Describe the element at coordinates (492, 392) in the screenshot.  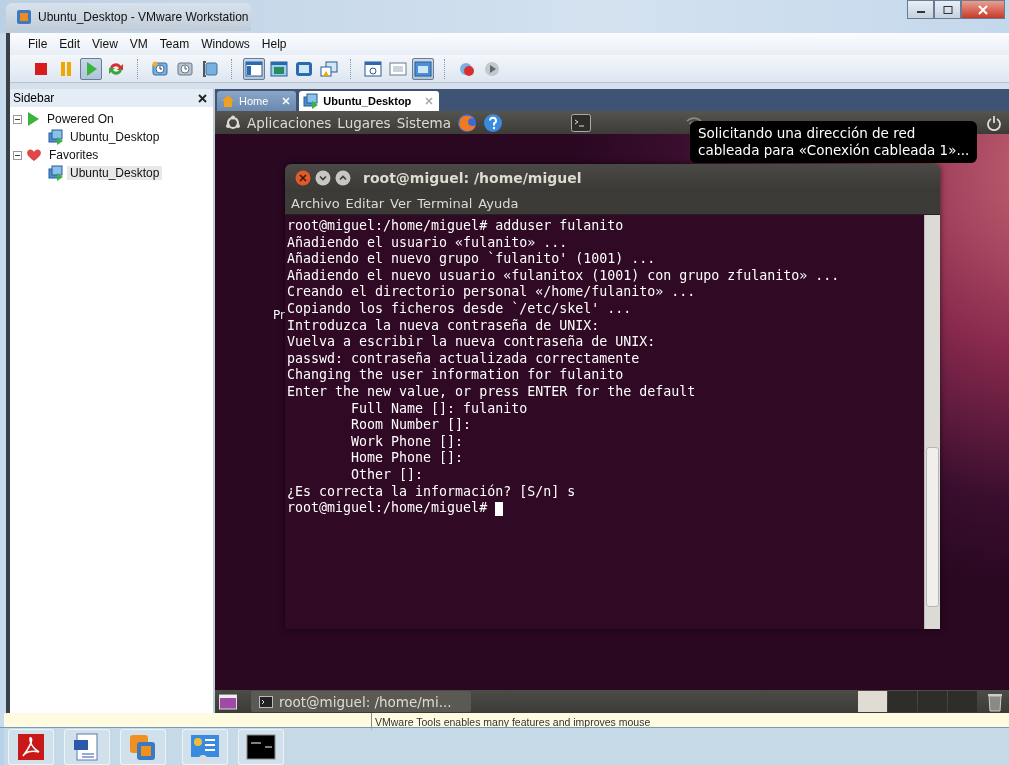
I see `terminal-line: Enter the new value, or press ENTER for the default` at that location.